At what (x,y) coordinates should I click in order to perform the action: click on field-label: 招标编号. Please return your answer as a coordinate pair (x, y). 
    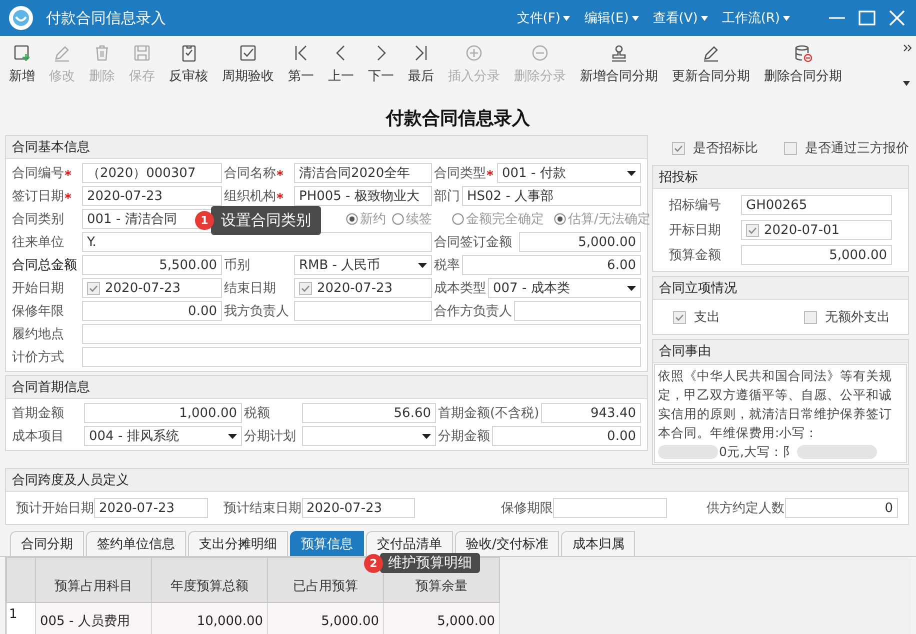
    Looking at the image, I should click on (695, 205).